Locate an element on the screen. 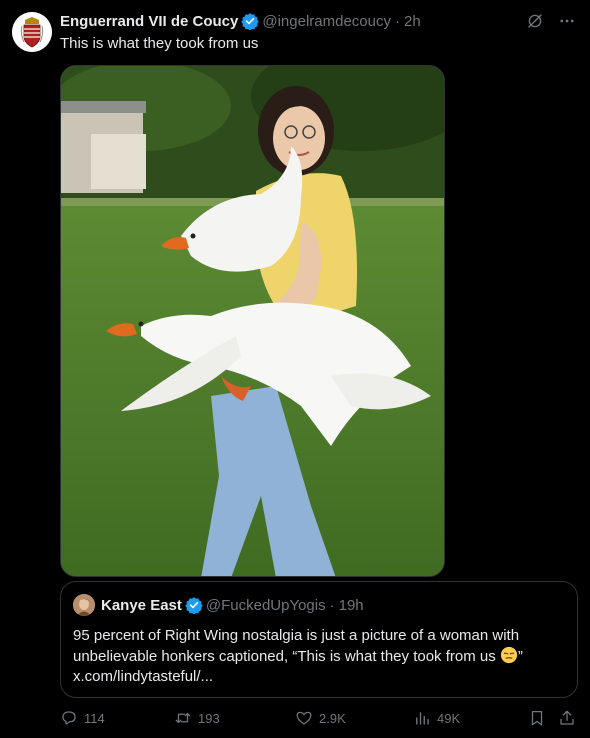  author-handle: @ingelramdecoucy is located at coordinates (326, 21).